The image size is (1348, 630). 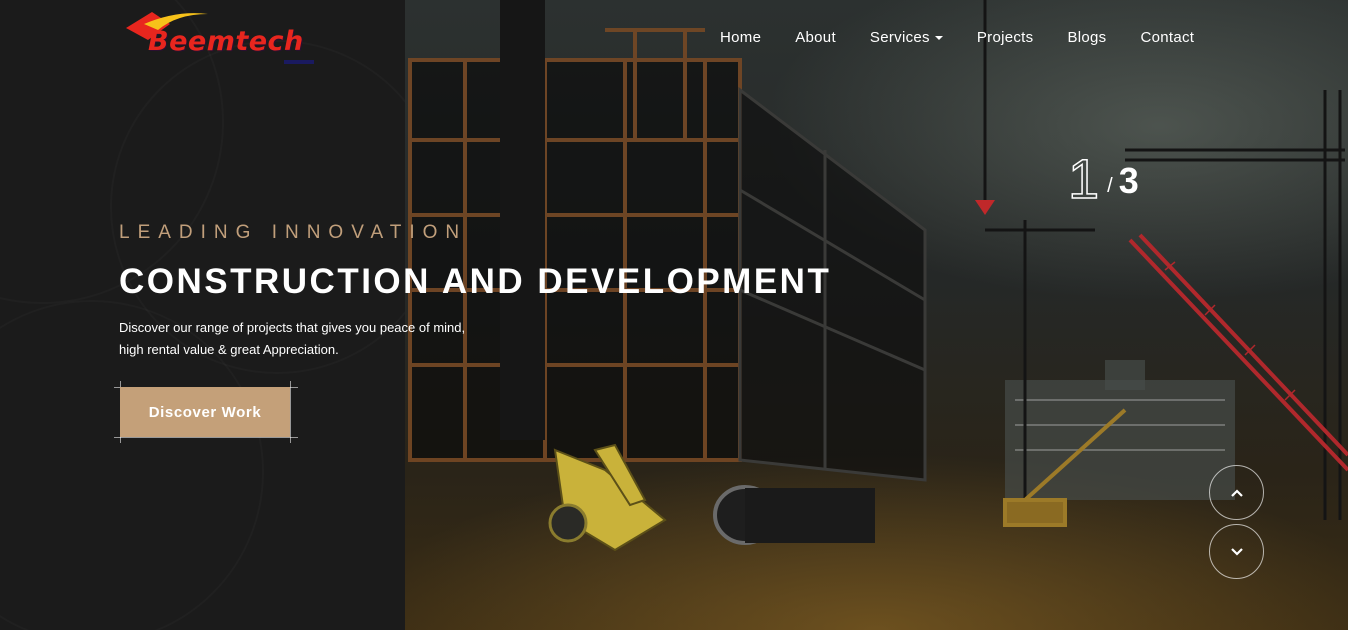 I want to click on nav-link-label: Home, so click(x=741, y=37).